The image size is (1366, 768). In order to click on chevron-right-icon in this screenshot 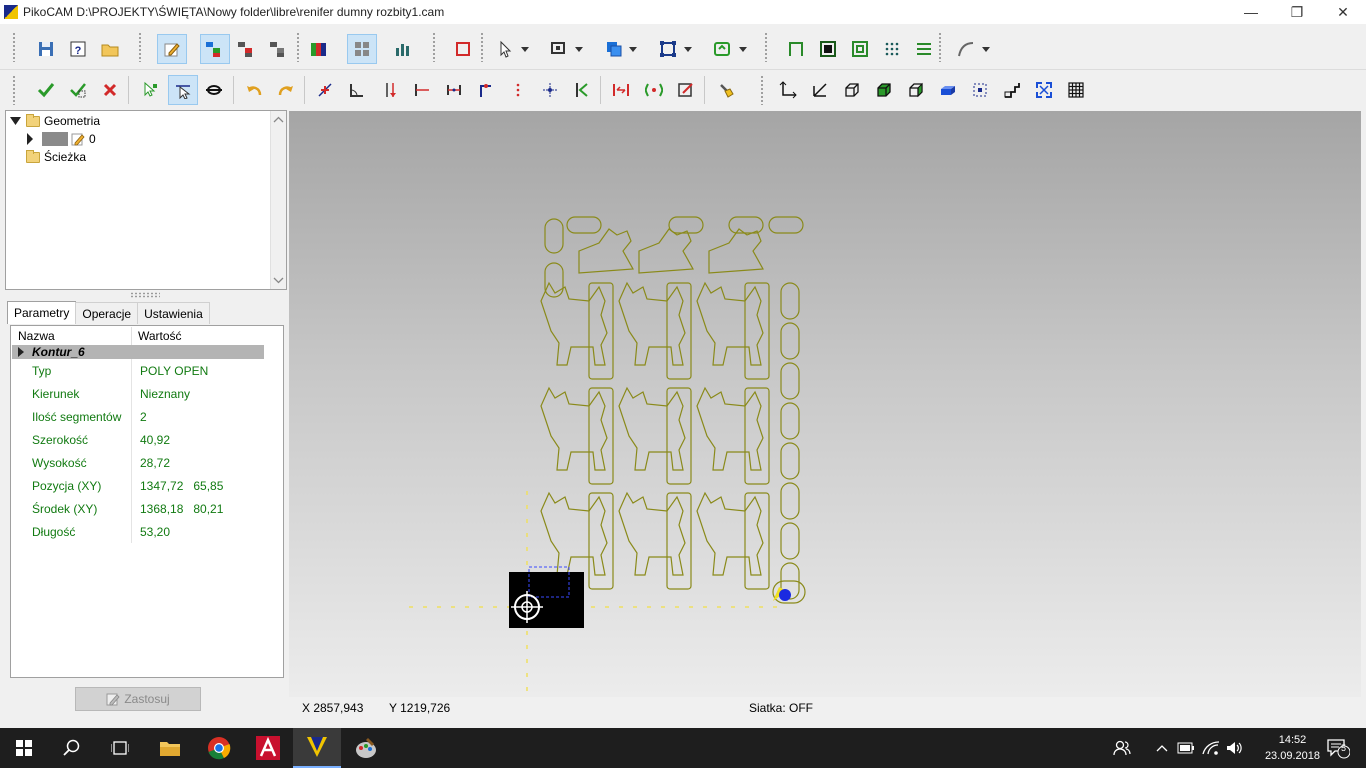, I will do `click(21, 352)`.